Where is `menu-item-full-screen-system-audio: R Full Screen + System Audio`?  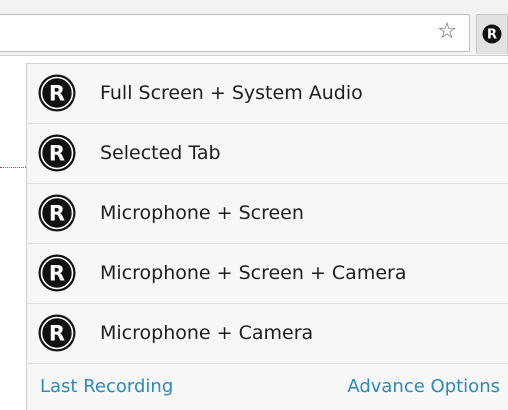 menu-item-full-screen-system-audio: R Full Screen + System Audio is located at coordinates (267, 94).